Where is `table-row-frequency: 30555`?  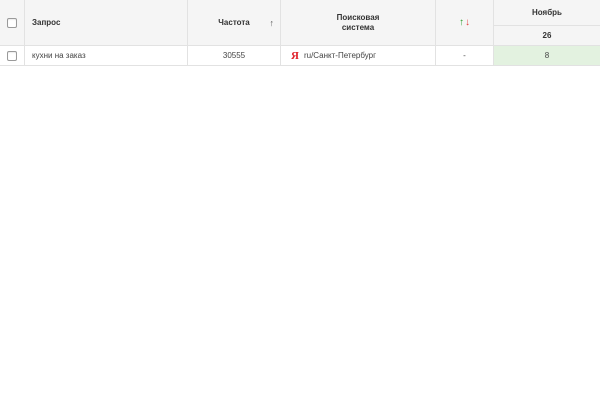
table-row-frequency: 30555 is located at coordinates (234, 56).